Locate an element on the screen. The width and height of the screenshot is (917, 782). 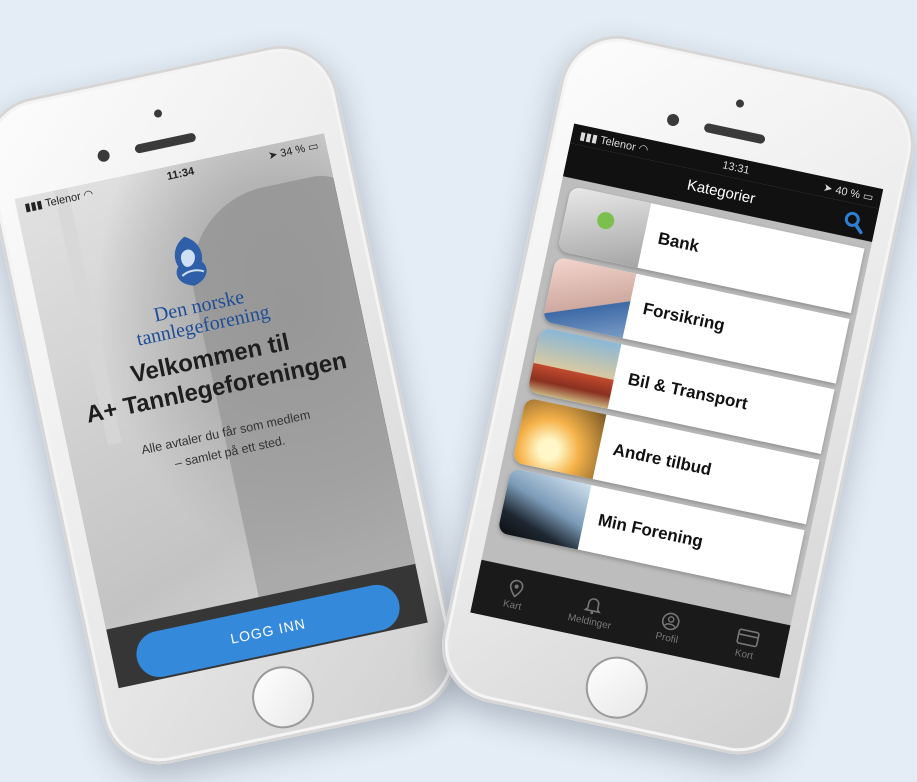
tab-label: Kort is located at coordinates (744, 654).